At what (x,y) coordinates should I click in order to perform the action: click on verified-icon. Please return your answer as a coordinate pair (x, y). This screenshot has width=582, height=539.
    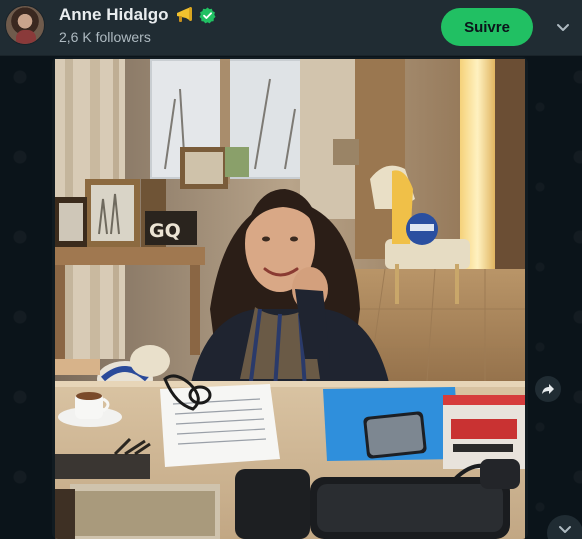
    Looking at the image, I should click on (207, 15).